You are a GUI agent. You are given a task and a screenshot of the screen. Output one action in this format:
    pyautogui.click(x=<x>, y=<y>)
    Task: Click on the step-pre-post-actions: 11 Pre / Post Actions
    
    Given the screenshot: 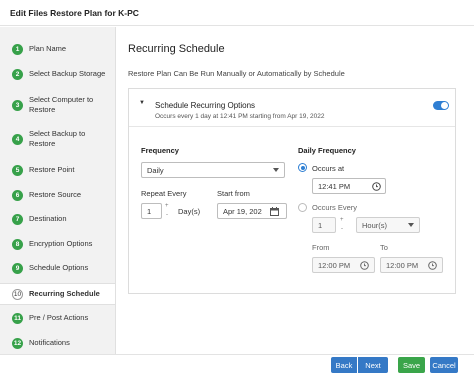 What is the action you would take?
    pyautogui.click(x=57, y=318)
    